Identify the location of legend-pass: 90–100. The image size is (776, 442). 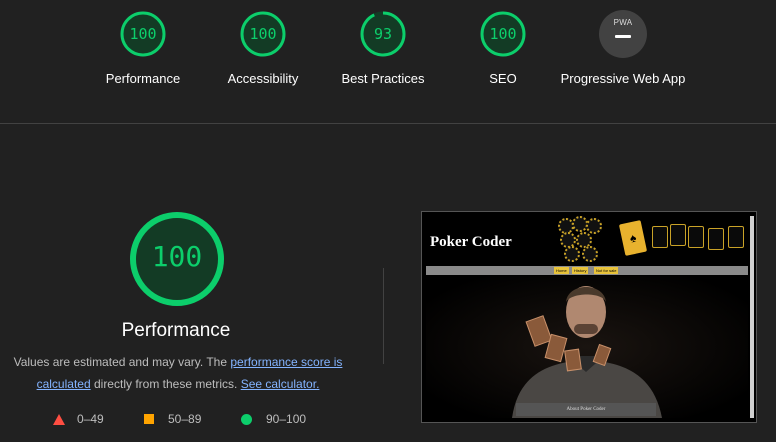
(273, 419).